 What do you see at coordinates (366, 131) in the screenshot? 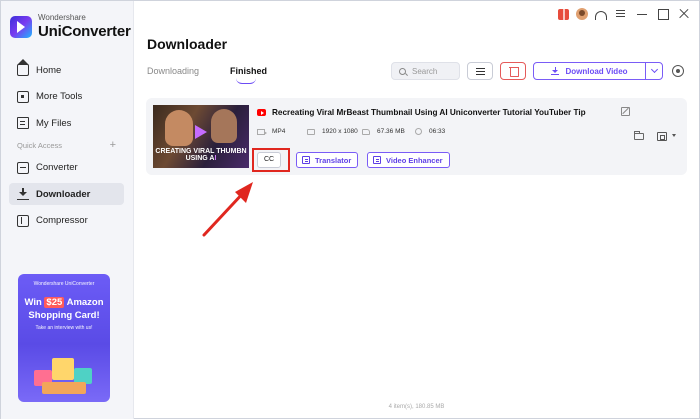
I see `file-size-icon` at bounding box center [366, 131].